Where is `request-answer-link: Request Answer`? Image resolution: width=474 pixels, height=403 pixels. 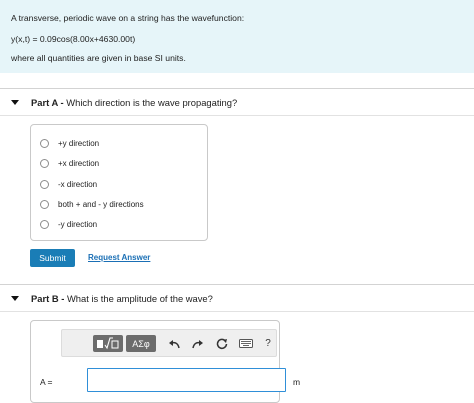 request-answer-link: Request Answer is located at coordinates (119, 257).